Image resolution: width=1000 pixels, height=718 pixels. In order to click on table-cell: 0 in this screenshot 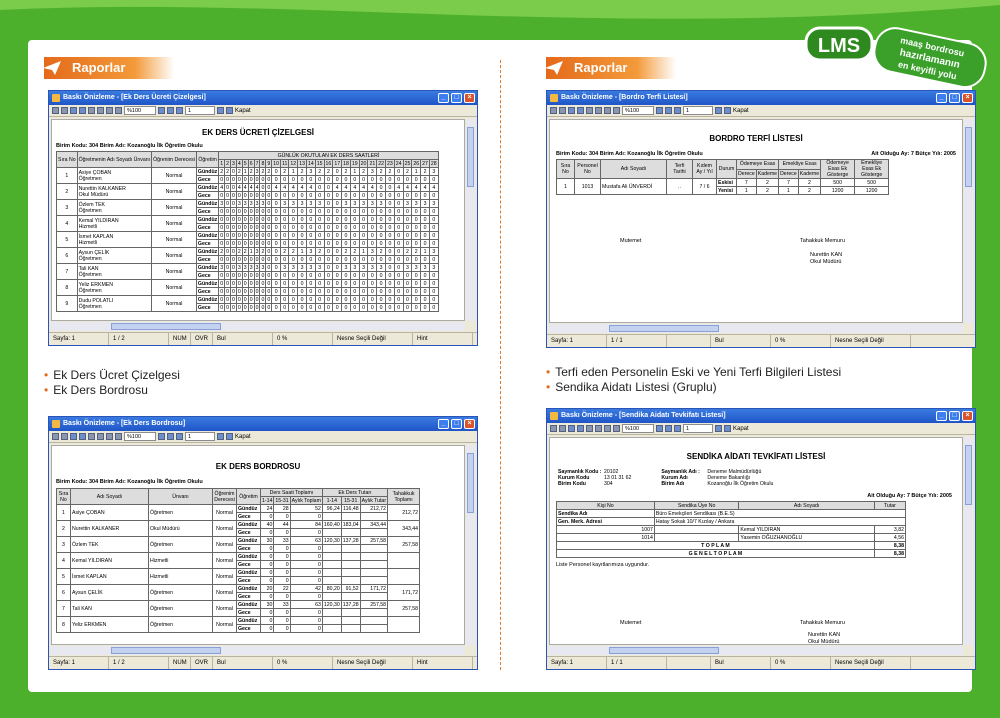, I will do `click(282, 596)`.